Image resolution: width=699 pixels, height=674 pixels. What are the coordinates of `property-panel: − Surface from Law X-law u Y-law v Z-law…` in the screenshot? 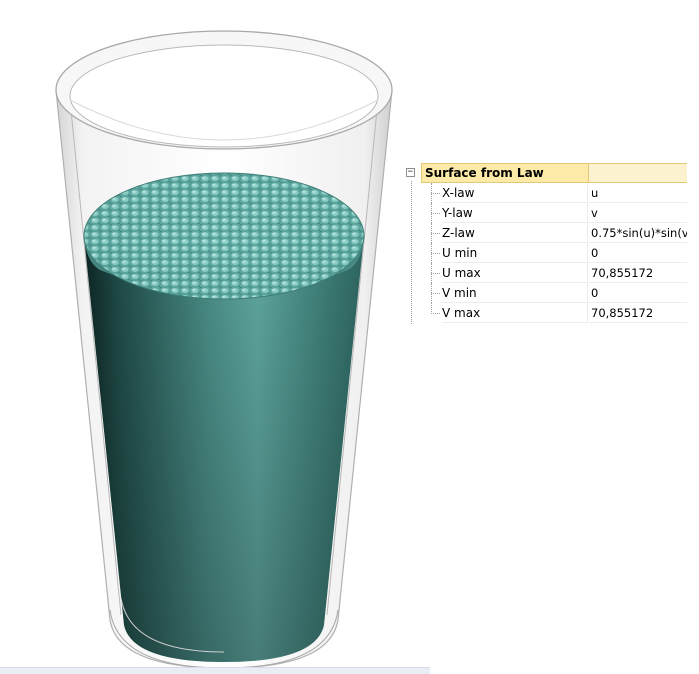 It's located at (544, 244).